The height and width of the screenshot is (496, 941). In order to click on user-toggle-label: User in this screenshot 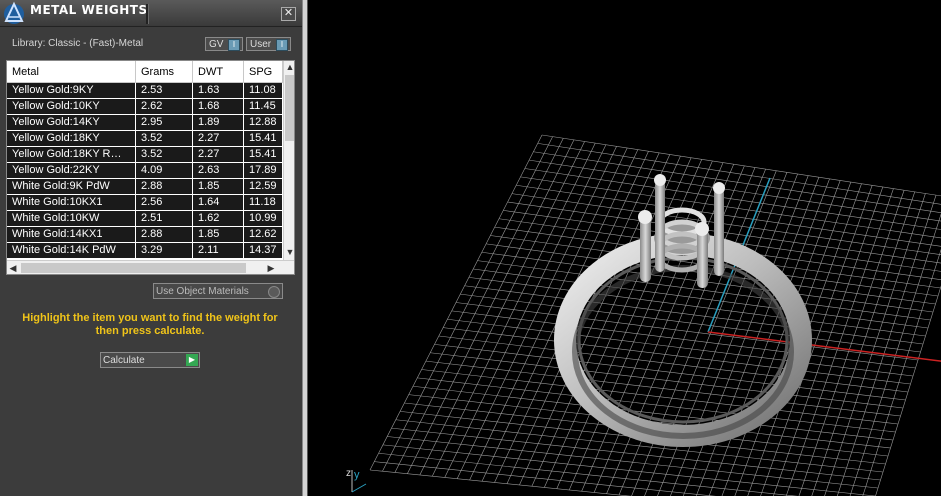, I will do `click(261, 44)`.